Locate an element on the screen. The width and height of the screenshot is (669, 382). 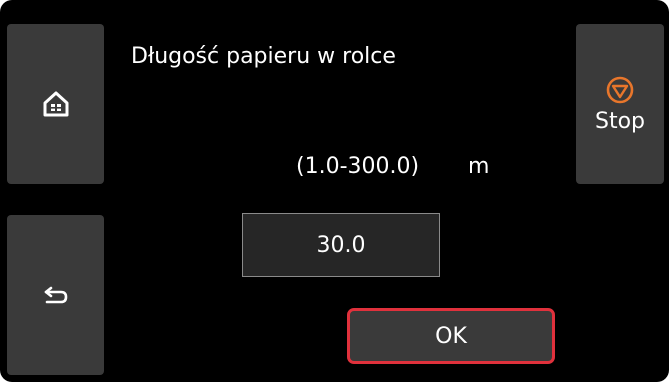
back-arrow-icon is located at coordinates (55, 295).